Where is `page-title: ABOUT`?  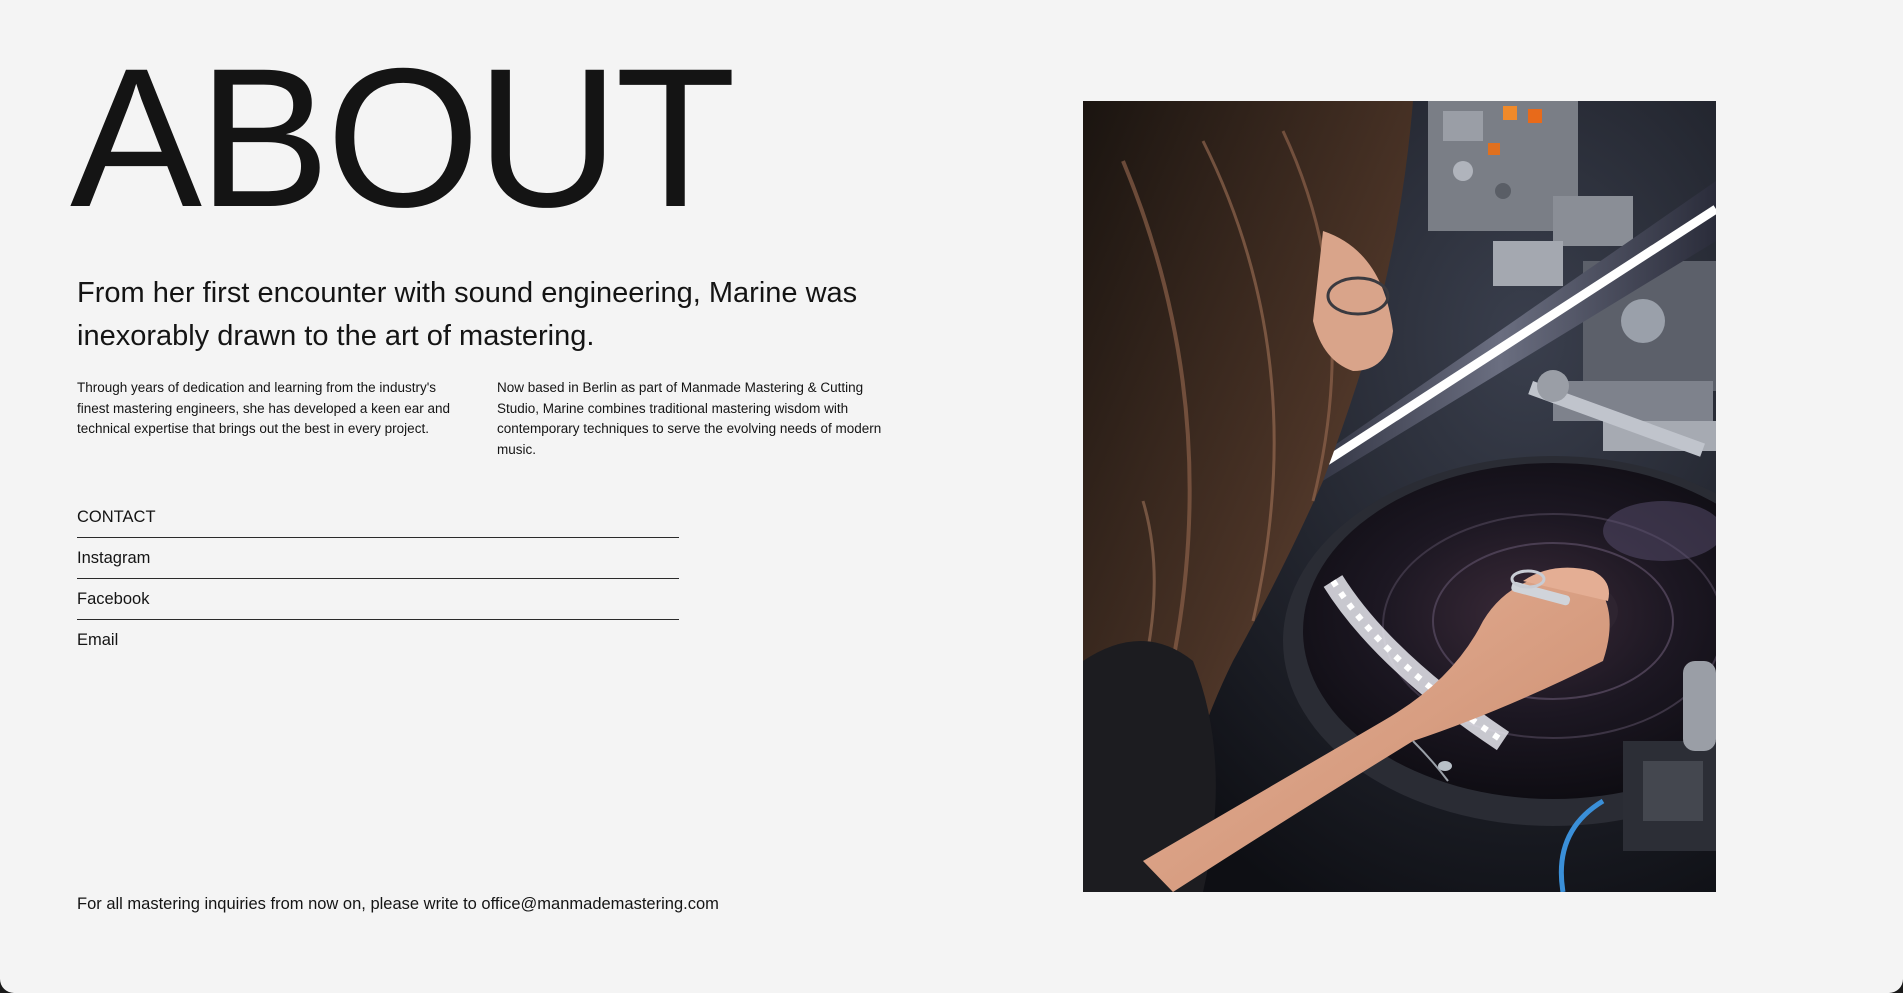 page-title: ABOUT is located at coordinates (403, 137).